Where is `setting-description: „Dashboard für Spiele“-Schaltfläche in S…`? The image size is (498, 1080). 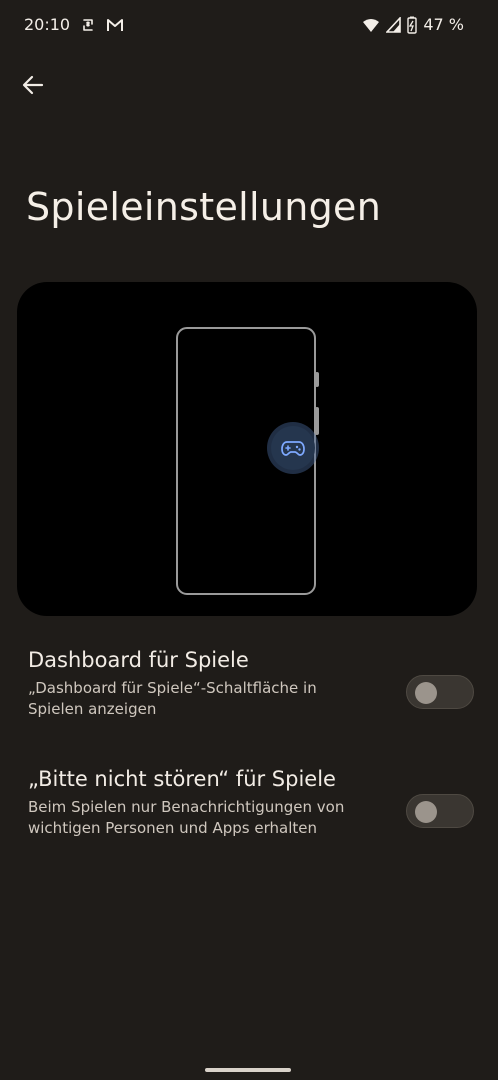
setting-description: „Dashboard für Spiele“-Schaltfläche in S… is located at coordinates (172, 698).